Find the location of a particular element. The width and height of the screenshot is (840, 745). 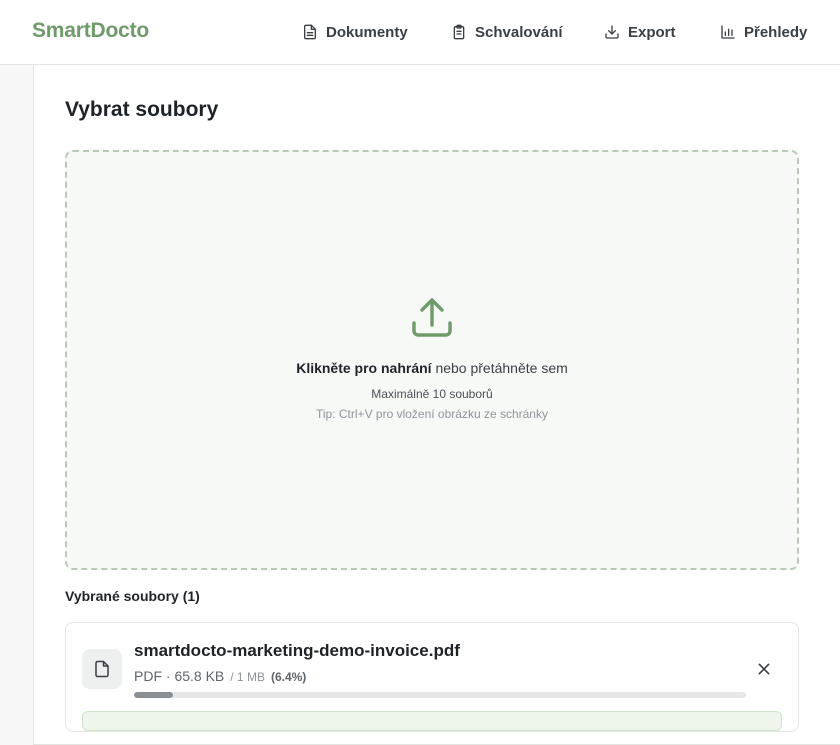

download-icon is located at coordinates (612, 32).